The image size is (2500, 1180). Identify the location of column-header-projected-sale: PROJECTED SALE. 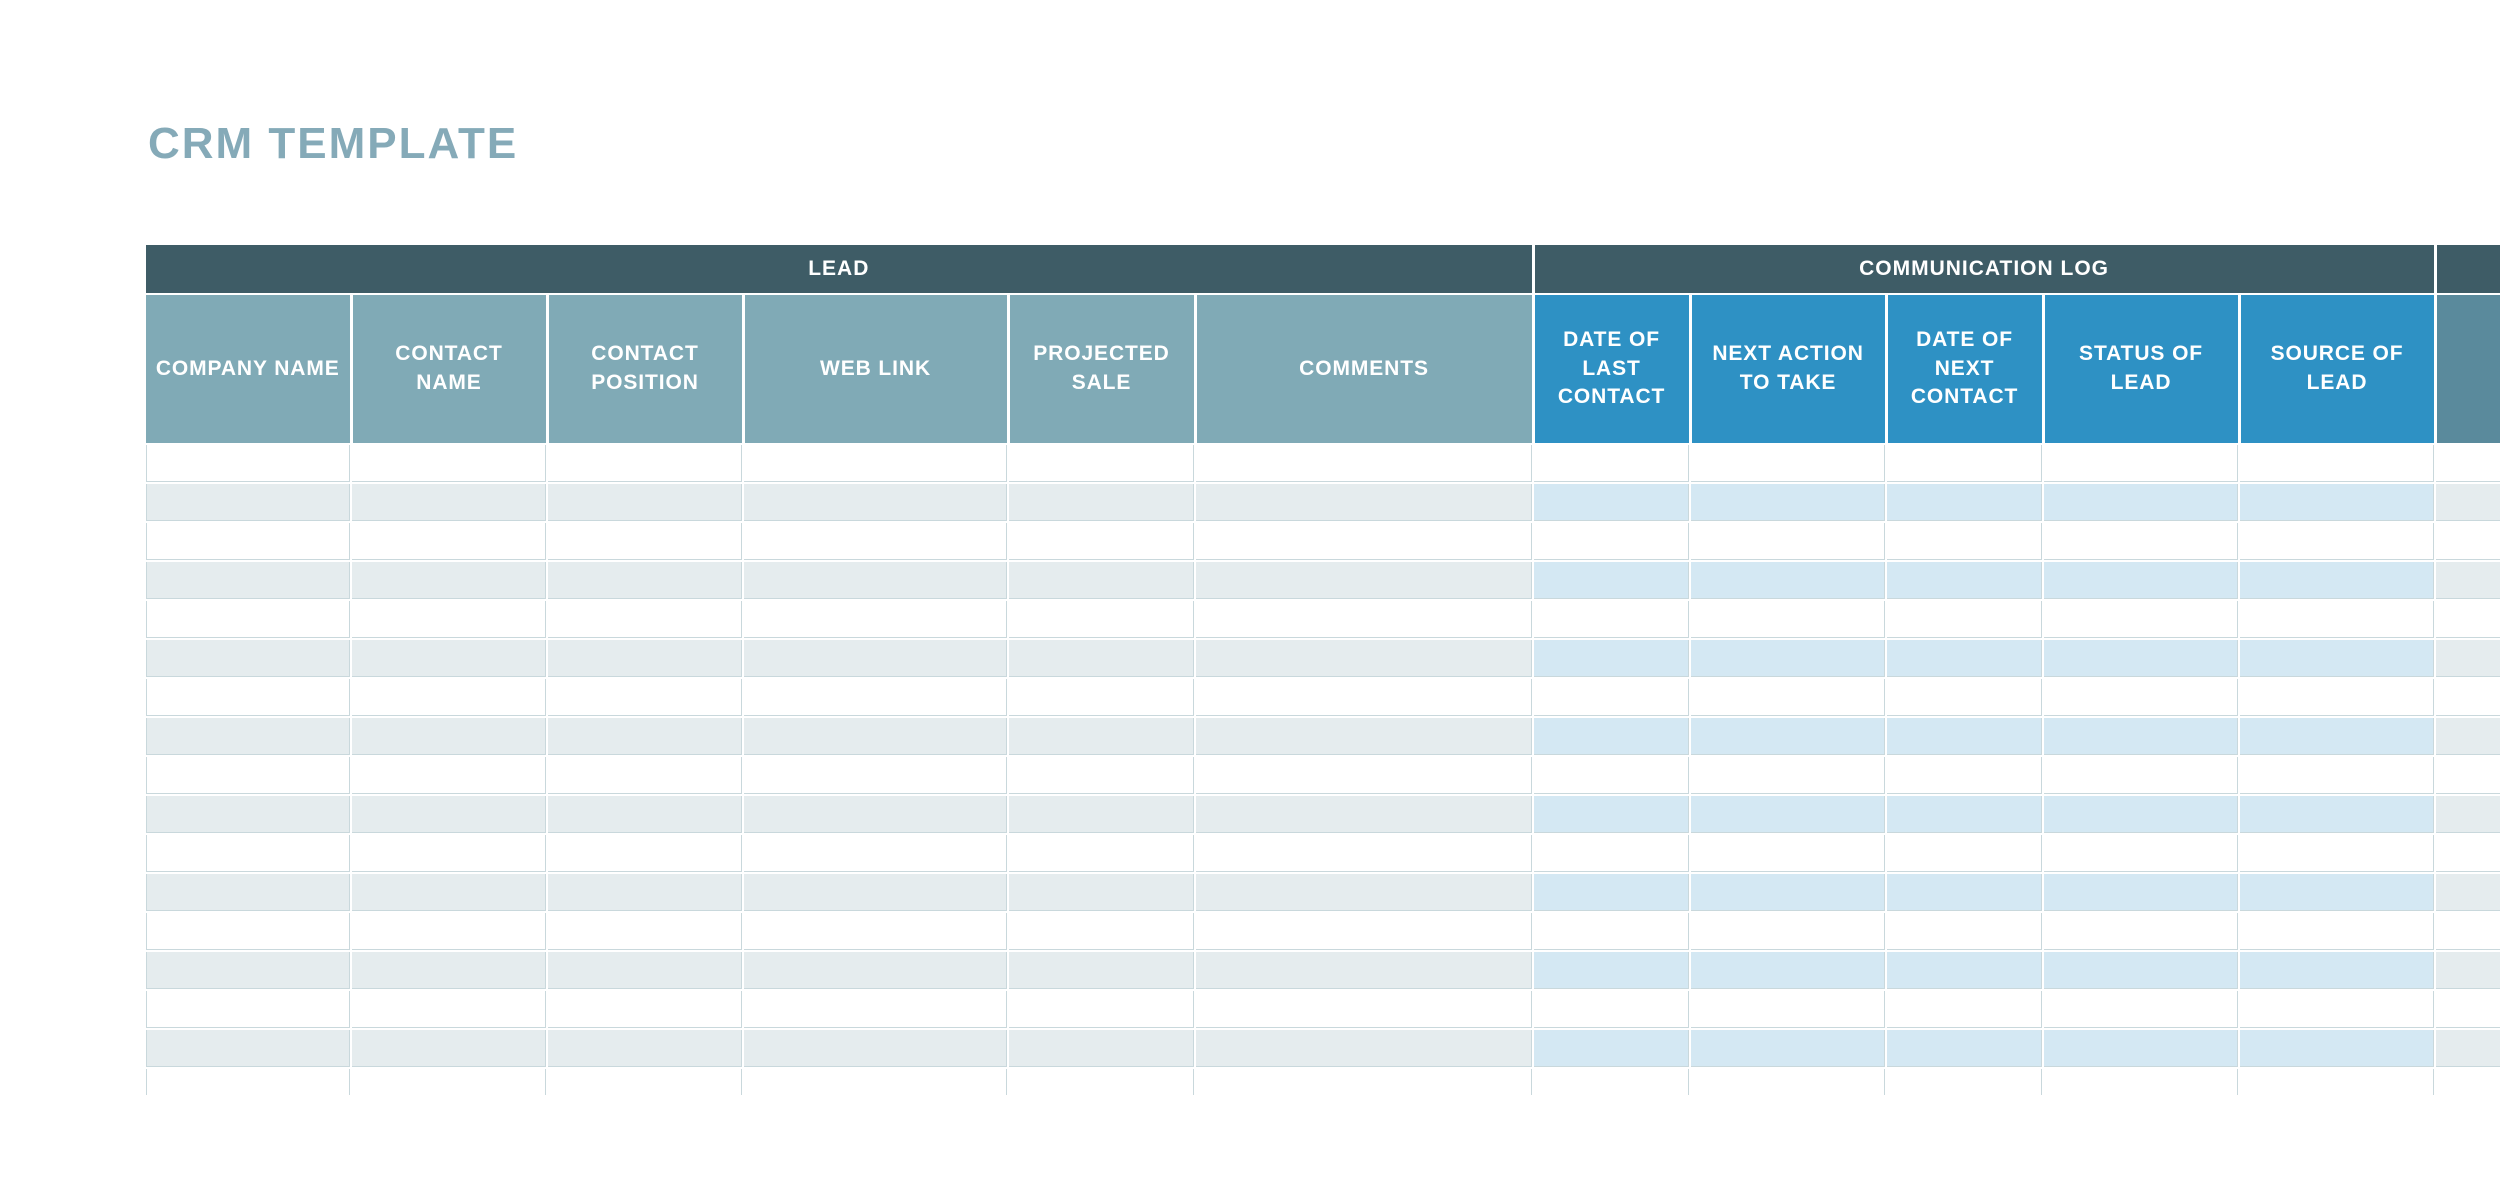
(1102, 369).